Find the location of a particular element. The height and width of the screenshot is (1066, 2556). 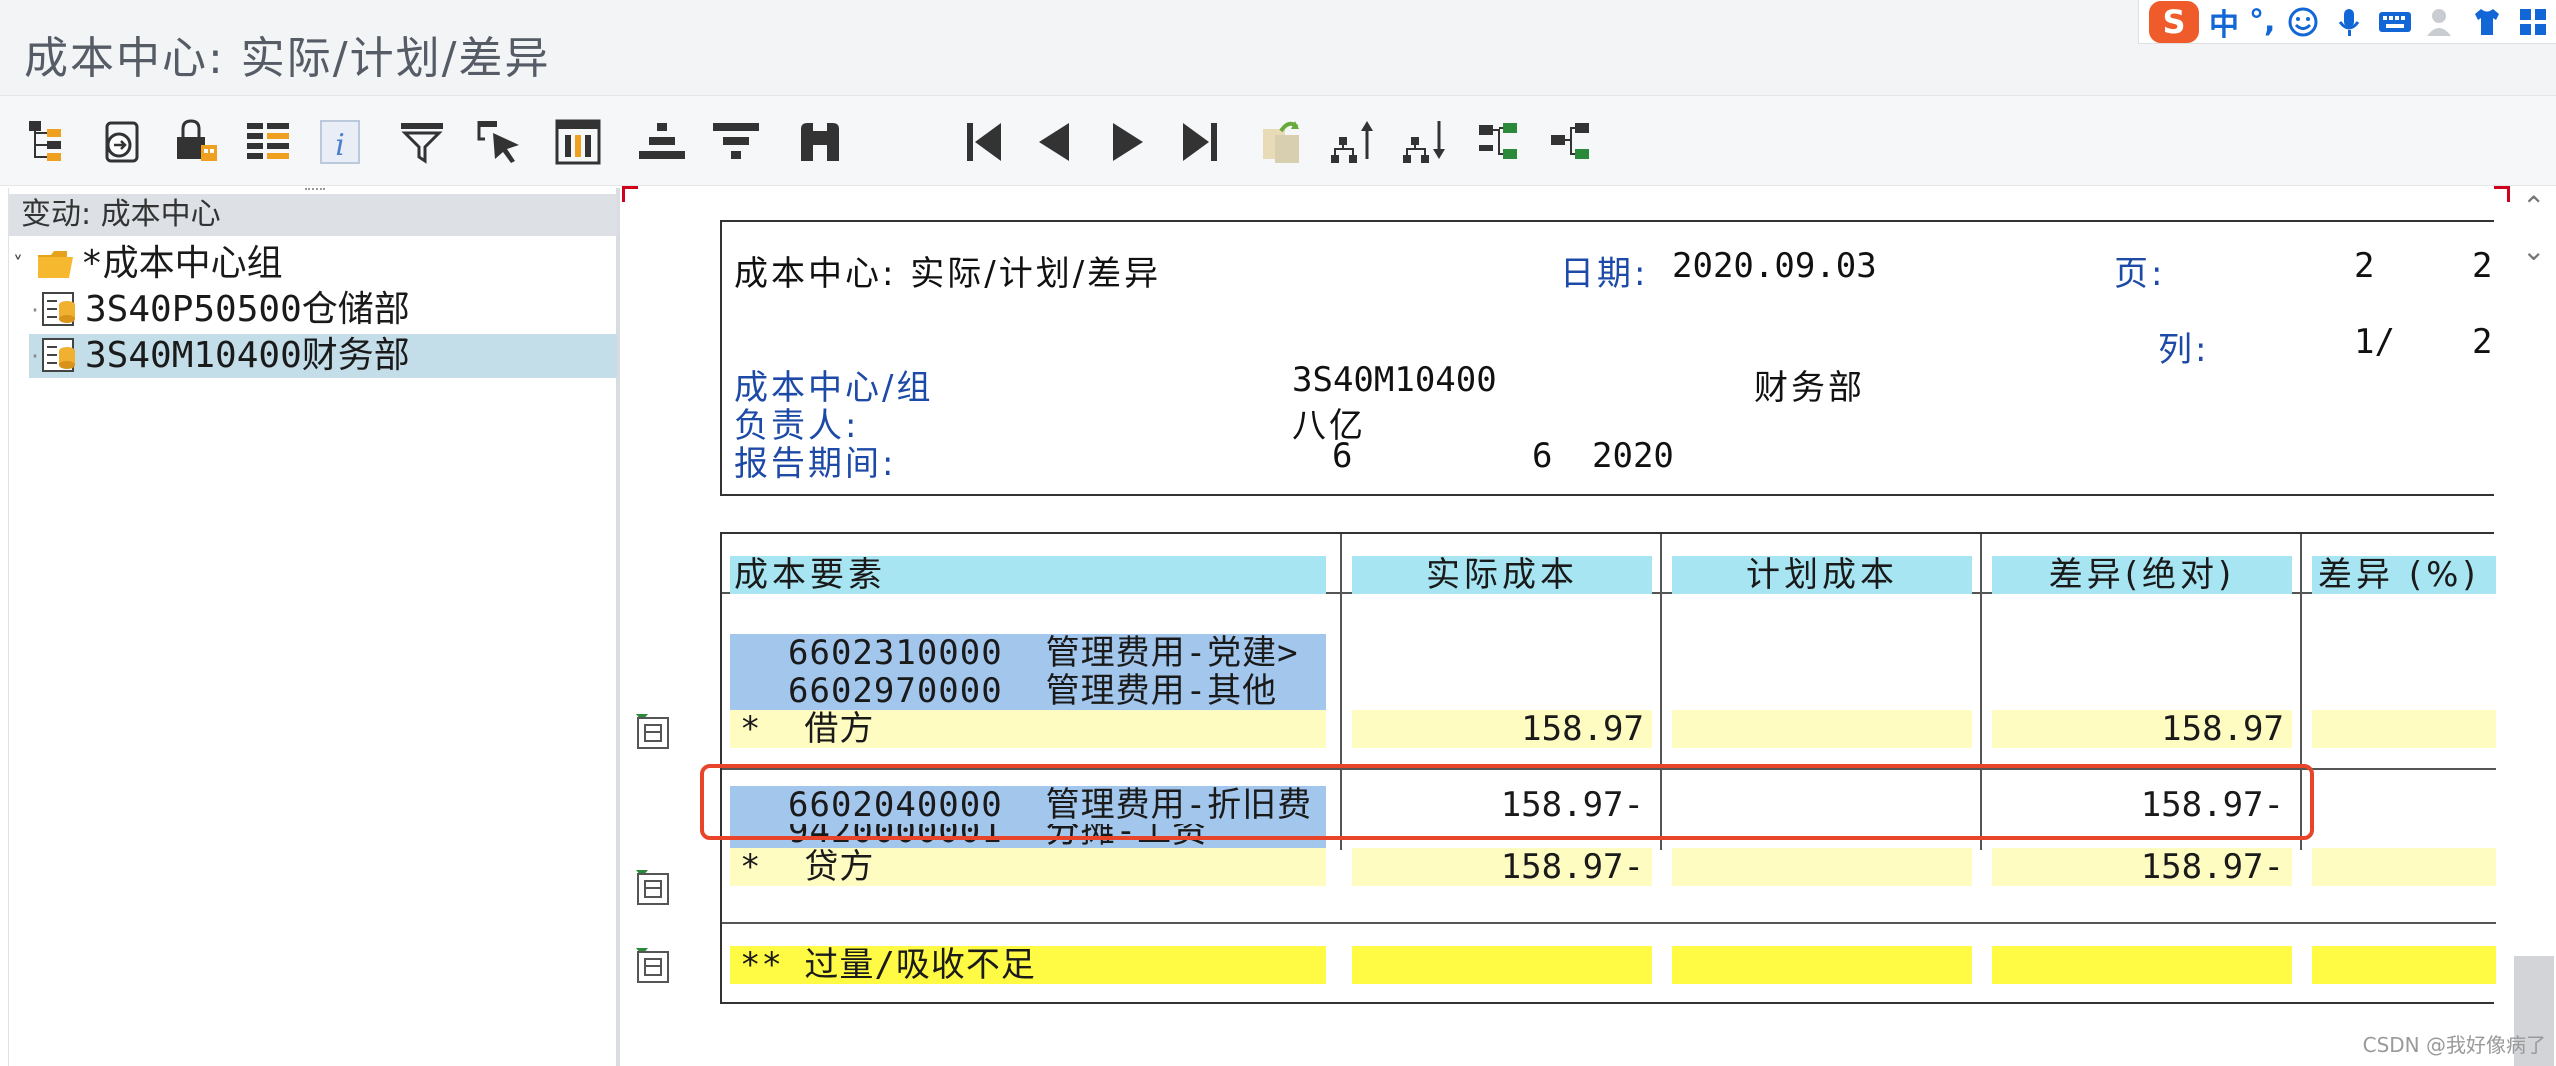

total-actual is located at coordinates (1502, 965).